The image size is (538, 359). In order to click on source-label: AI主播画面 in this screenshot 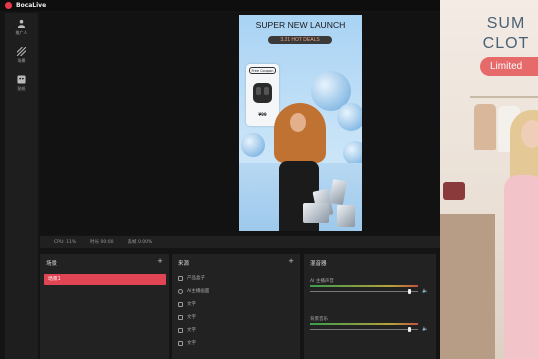, I will do `click(198, 291)`.